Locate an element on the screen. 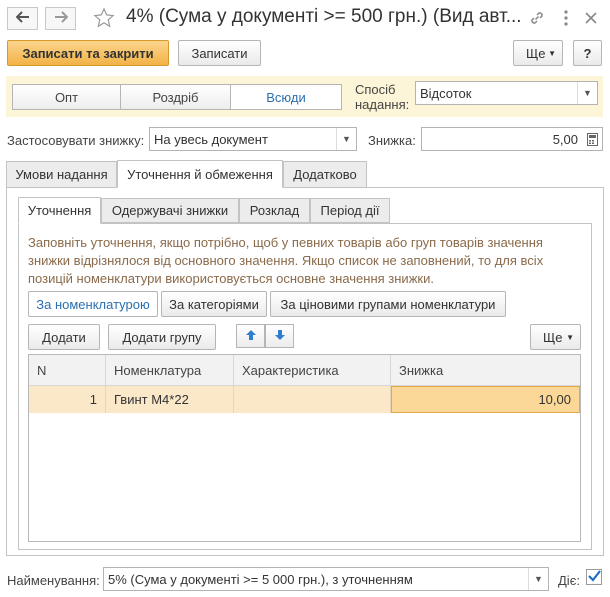 The width and height of the screenshot is (610, 597). move-up-button is located at coordinates (250, 336).